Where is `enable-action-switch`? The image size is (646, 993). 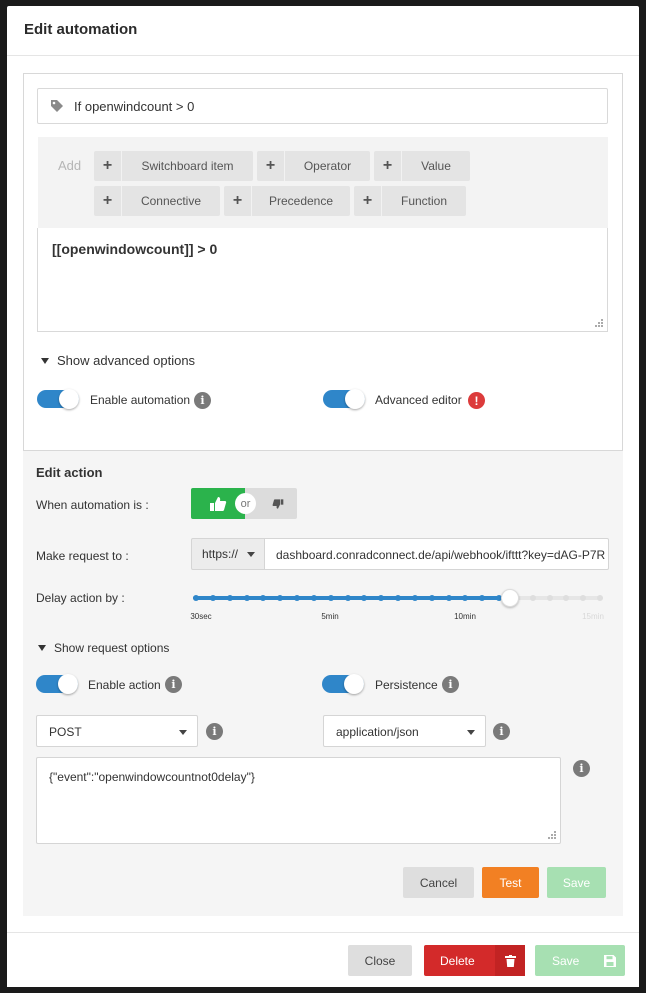 enable-action-switch is located at coordinates (57, 684).